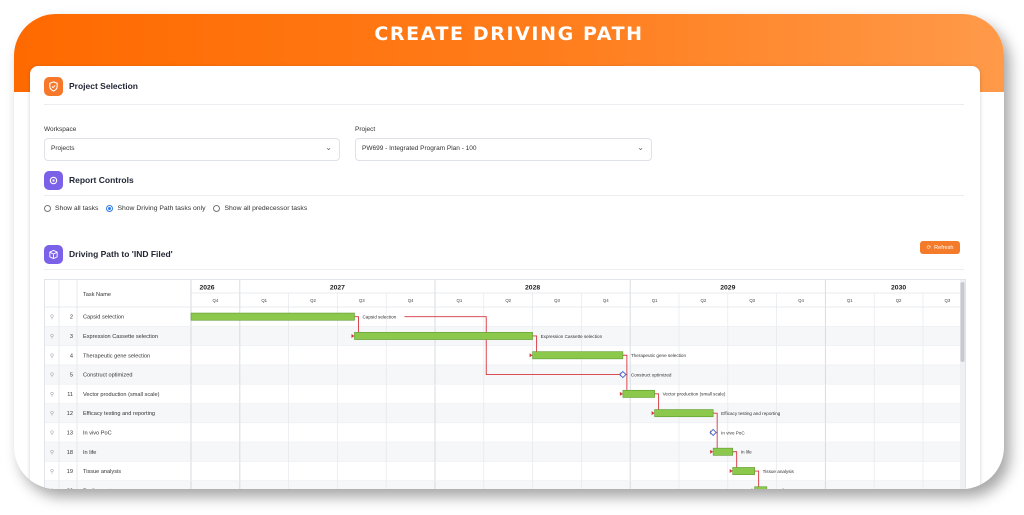 The height and width of the screenshot is (515, 1024). What do you see at coordinates (97, 295) in the screenshot?
I see `task-name-header: Task Name` at bounding box center [97, 295].